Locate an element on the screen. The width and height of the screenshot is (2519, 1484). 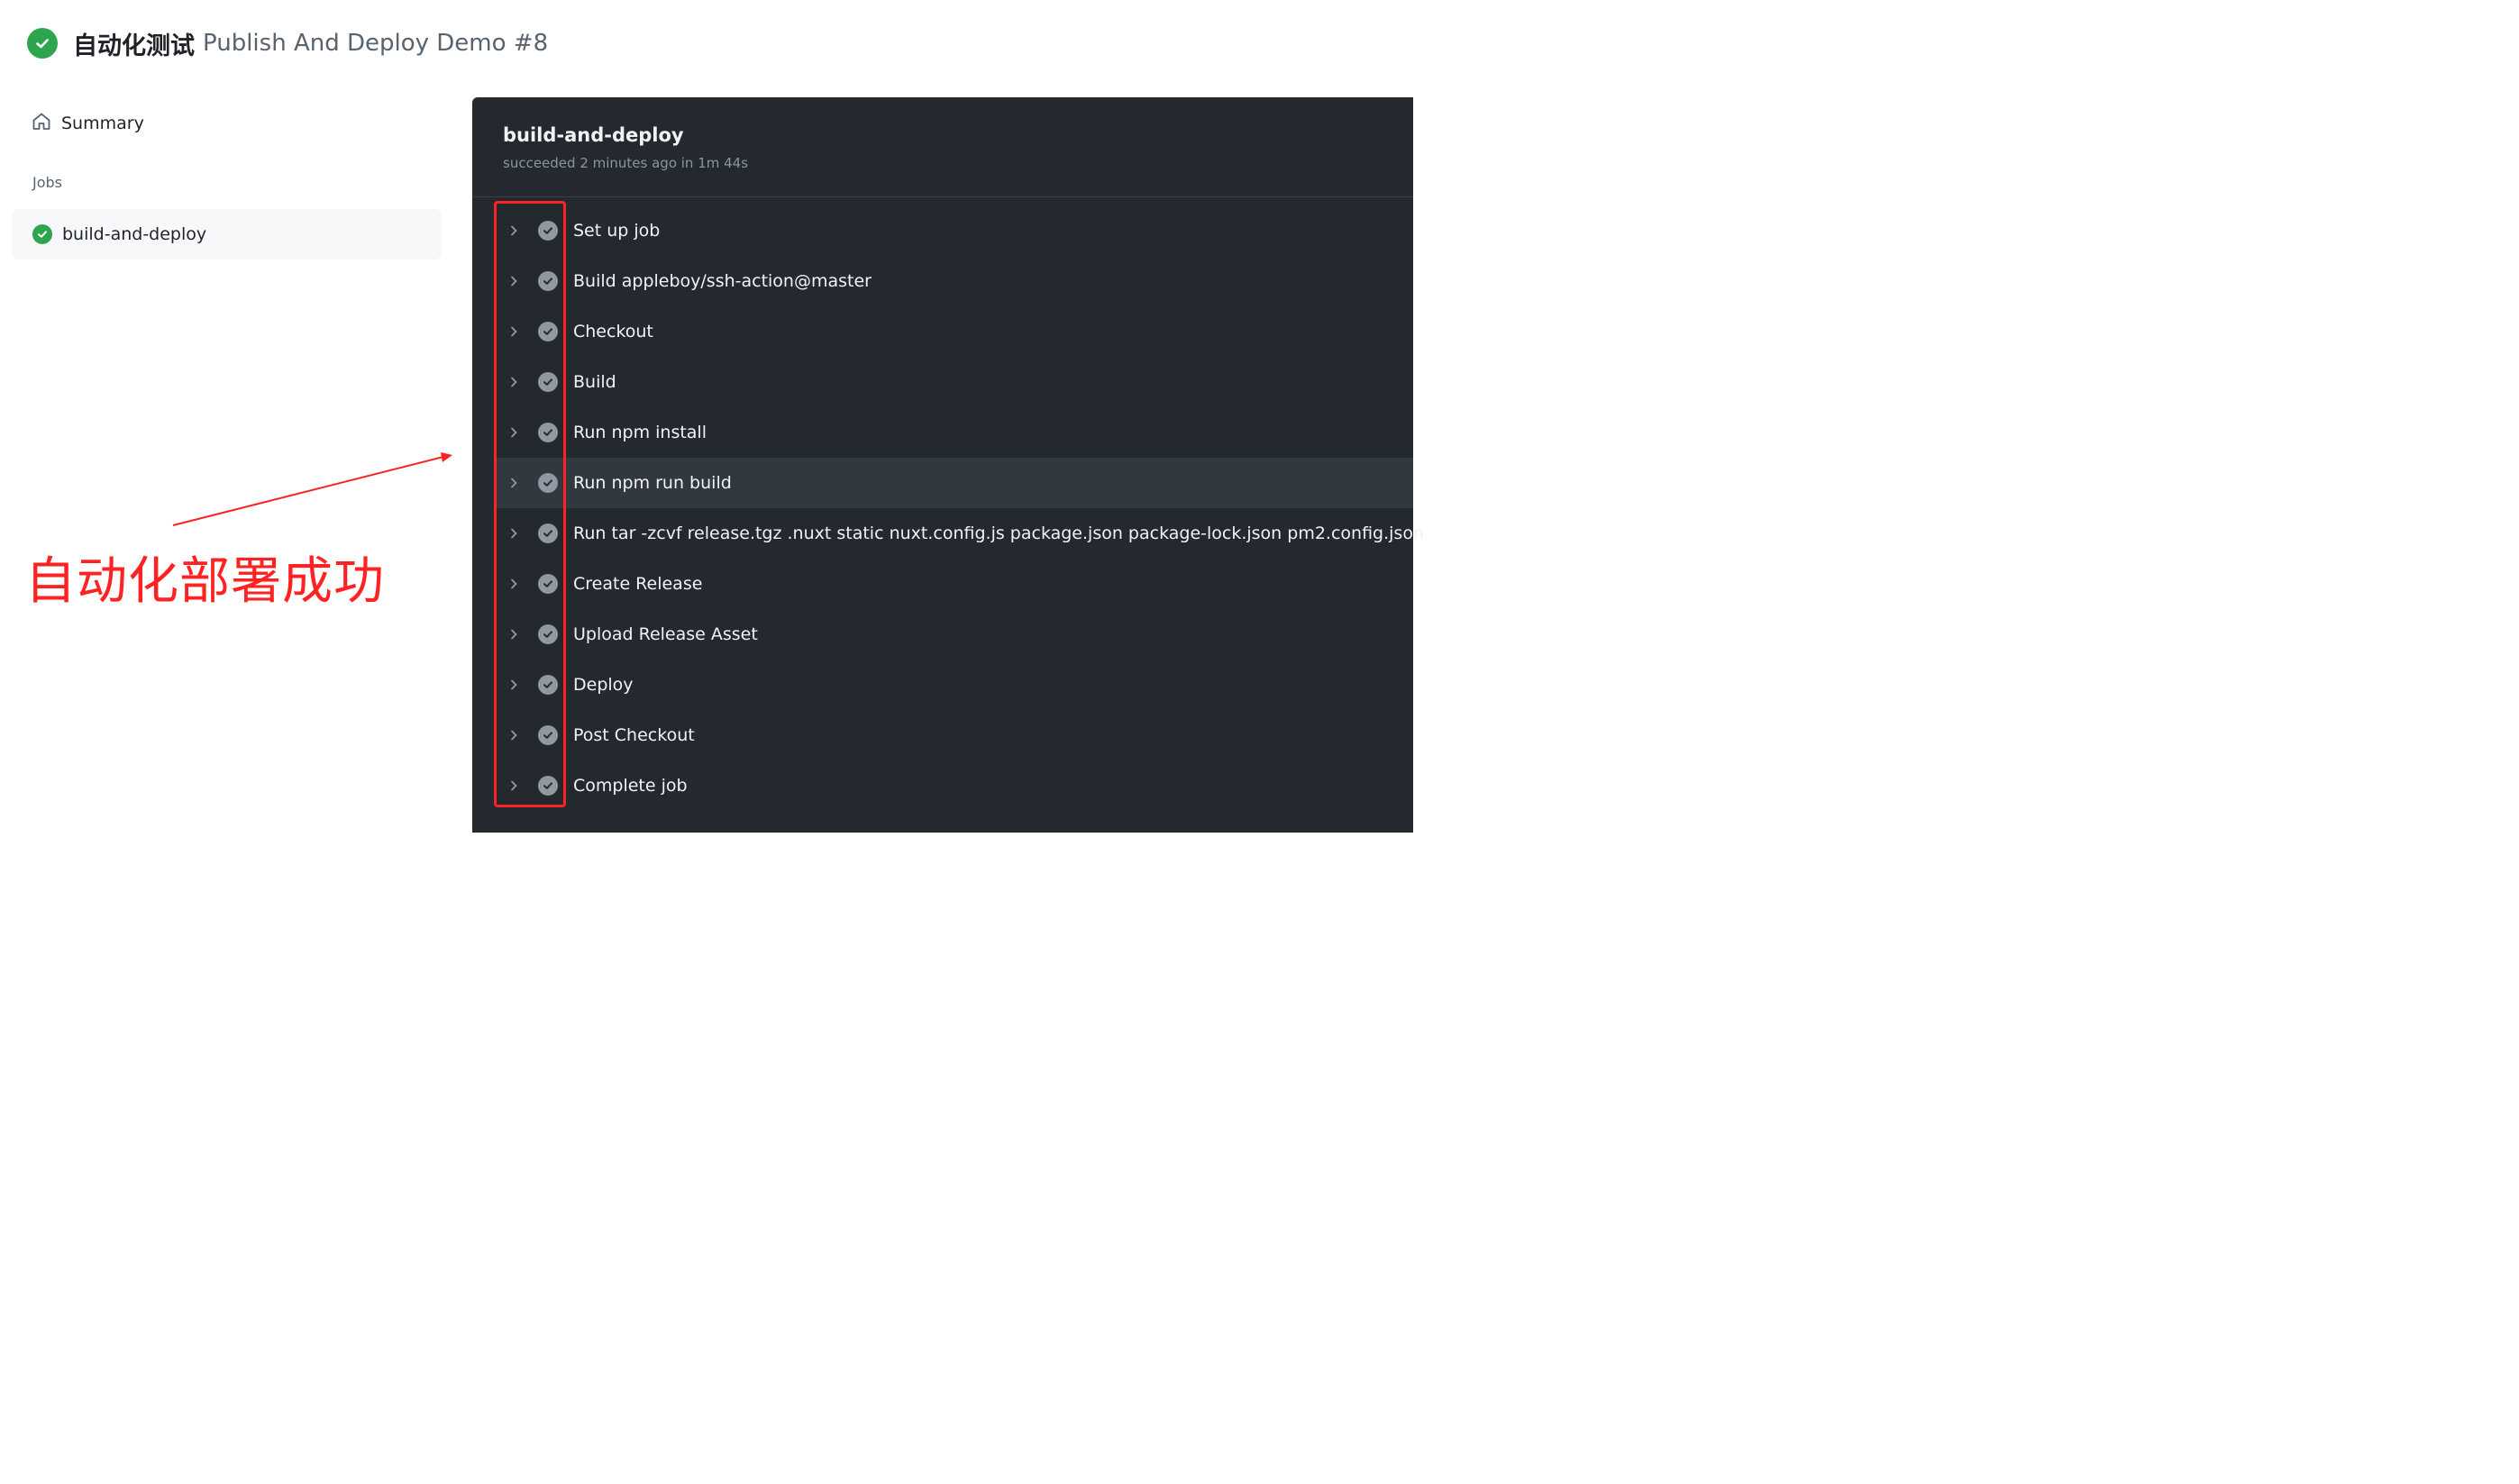
annotation-arrow is located at coordinates (312, 489).